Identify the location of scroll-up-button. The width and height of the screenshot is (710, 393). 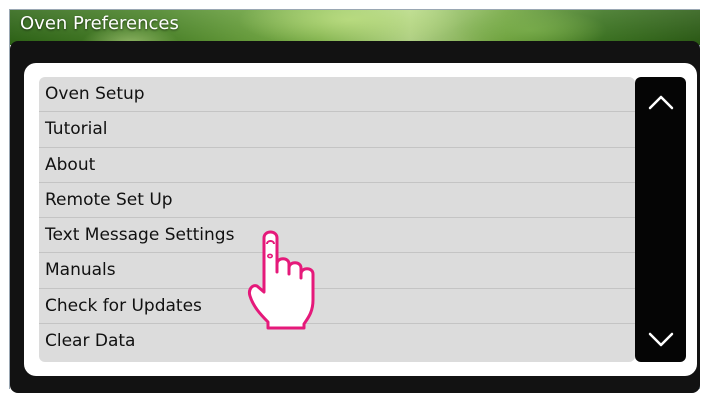
(660, 102).